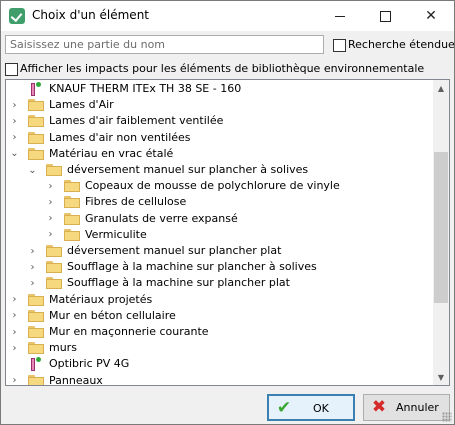 Image resolution: width=455 pixels, height=425 pixels. Describe the element at coordinates (216, 348) in the screenshot. I see `tree-item: › murs` at that location.